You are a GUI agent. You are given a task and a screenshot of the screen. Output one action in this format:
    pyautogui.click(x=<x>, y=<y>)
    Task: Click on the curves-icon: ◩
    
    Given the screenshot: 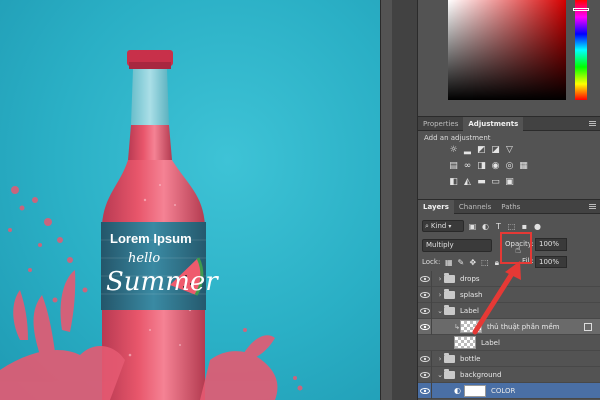 What is the action you would take?
    pyautogui.click(x=481, y=150)
    